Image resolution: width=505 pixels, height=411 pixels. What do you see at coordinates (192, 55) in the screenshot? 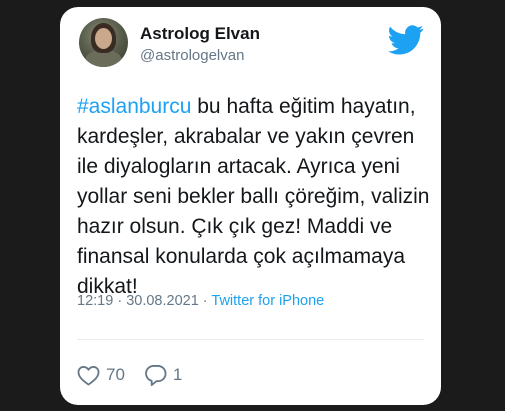
I see `user-handle: @astrologelvan` at bounding box center [192, 55].